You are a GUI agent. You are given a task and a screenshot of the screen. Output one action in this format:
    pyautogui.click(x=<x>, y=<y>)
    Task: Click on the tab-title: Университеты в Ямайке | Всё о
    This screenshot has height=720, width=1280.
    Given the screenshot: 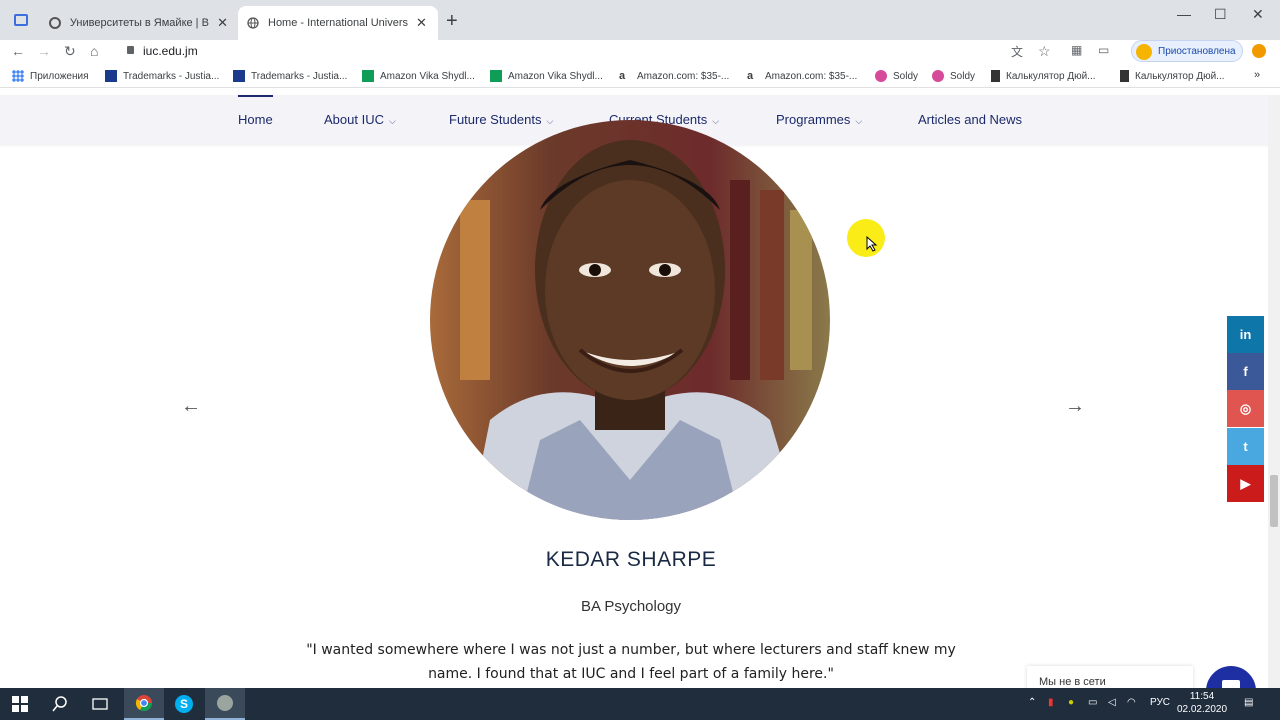 What is the action you would take?
    pyautogui.click(x=139, y=23)
    